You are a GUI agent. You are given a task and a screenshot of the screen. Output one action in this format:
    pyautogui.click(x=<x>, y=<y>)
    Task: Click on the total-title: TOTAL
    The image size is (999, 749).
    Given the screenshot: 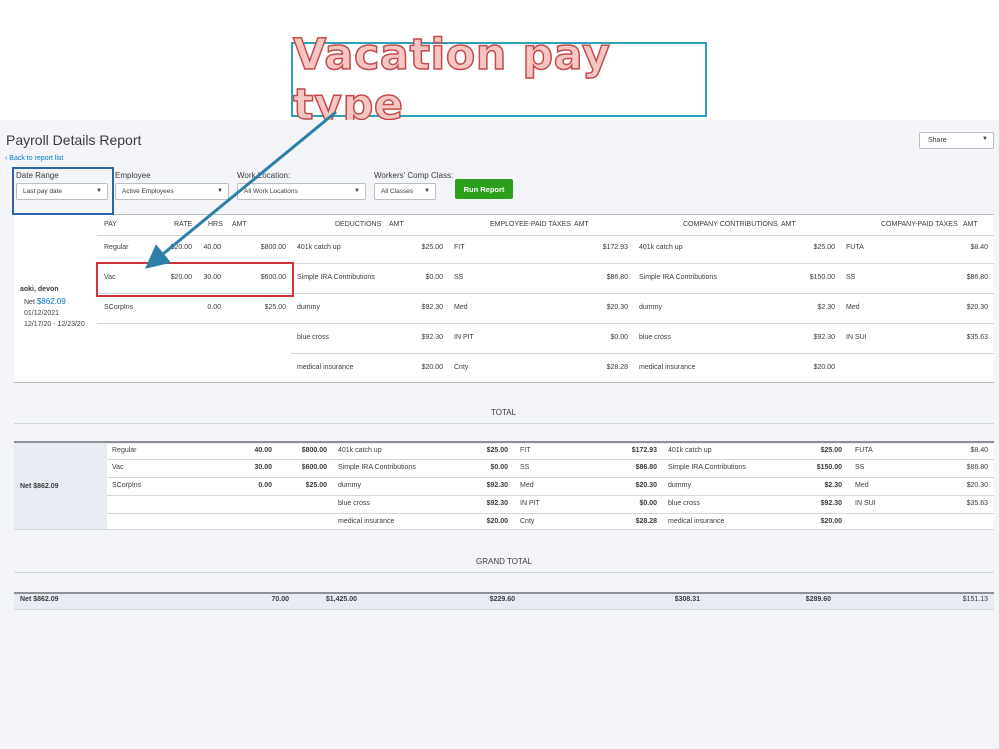 What is the action you would take?
    pyautogui.click(x=504, y=412)
    